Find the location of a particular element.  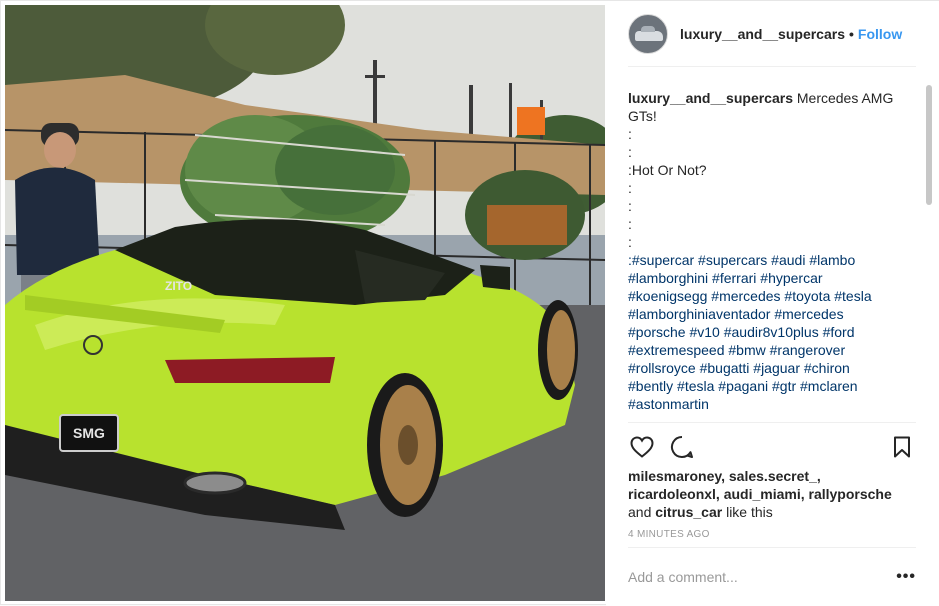

caption-first-line: luxury__and__supercars Mercedes AMG GTs! is located at coordinates (773, 107).